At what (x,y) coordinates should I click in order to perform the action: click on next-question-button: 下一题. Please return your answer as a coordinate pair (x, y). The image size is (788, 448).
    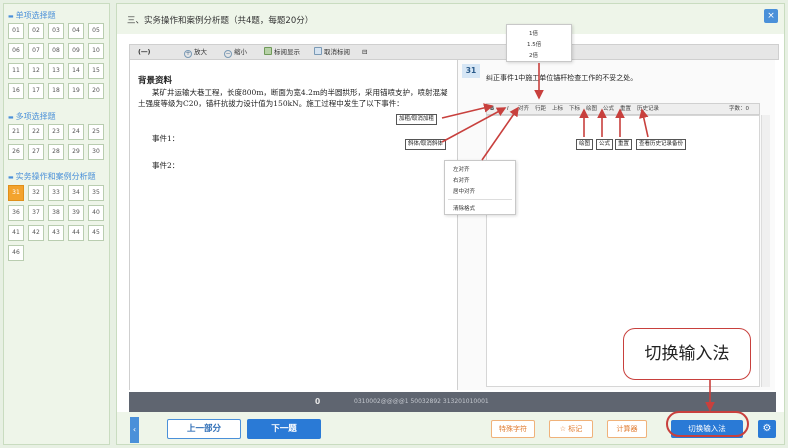
    Looking at the image, I should click on (284, 429).